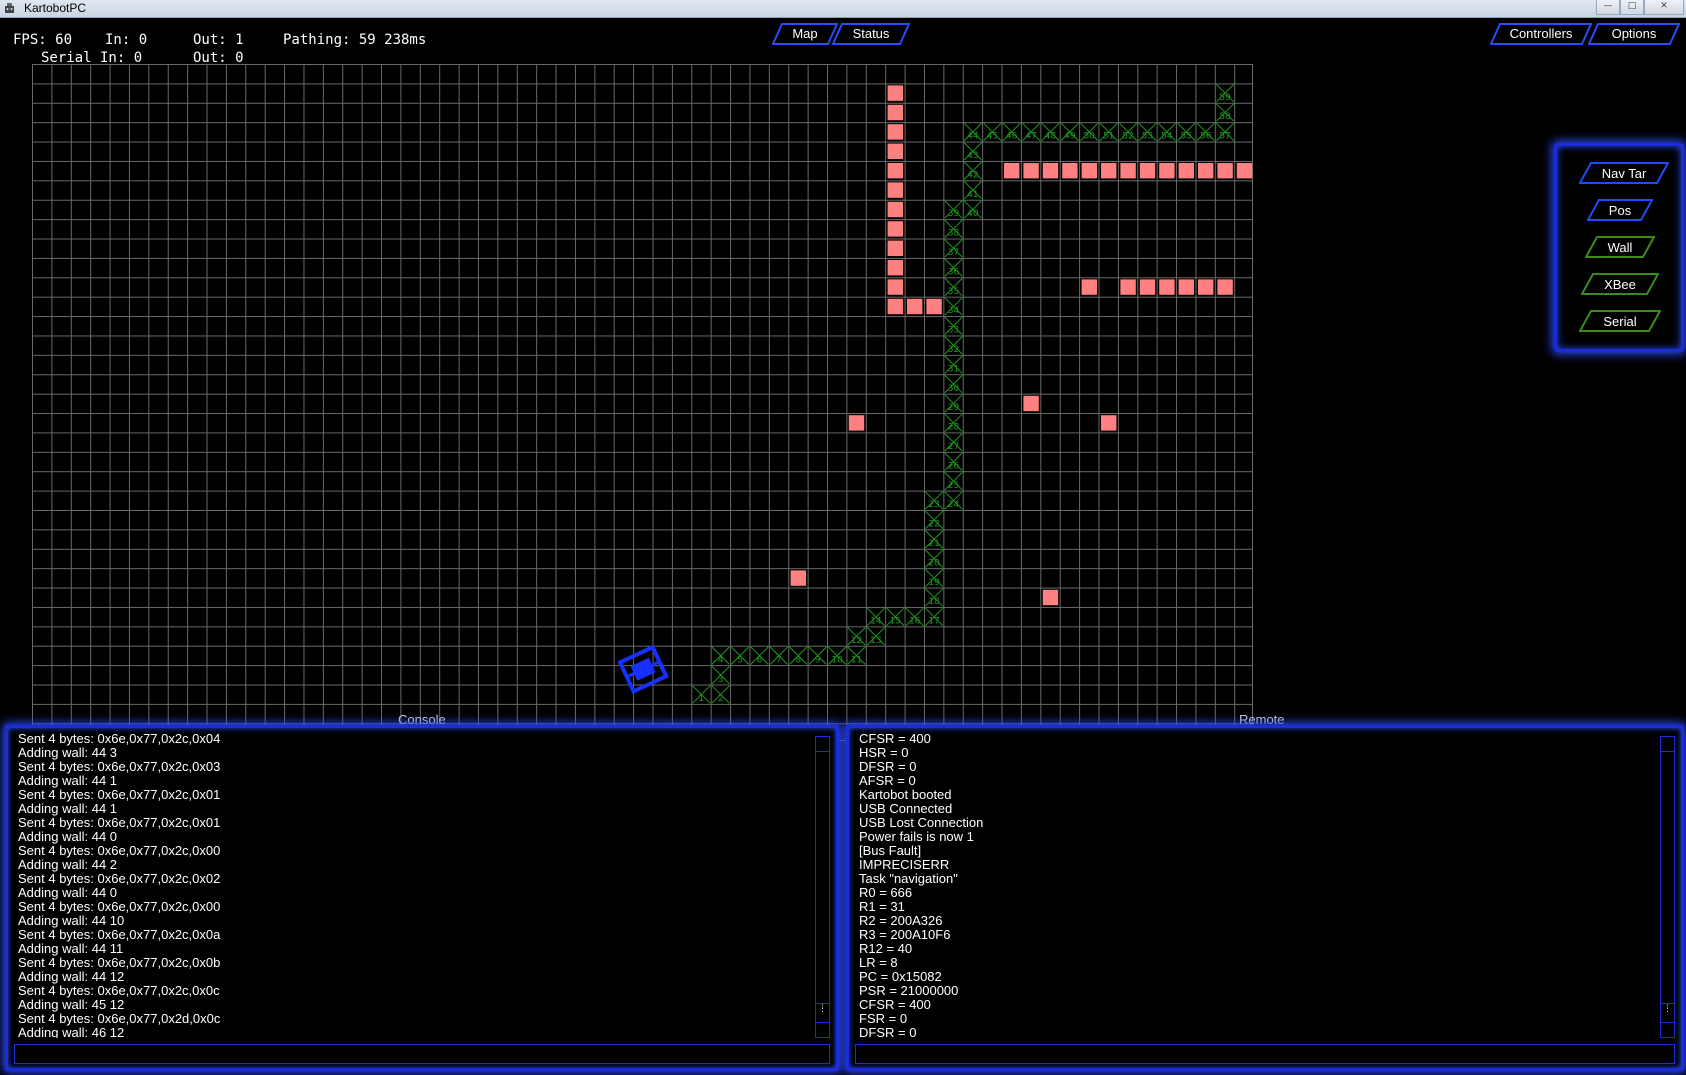 The image size is (1686, 1075). What do you see at coordinates (934, 583) in the screenshot?
I see `path-step-label: 19` at bounding box center [934, 583].